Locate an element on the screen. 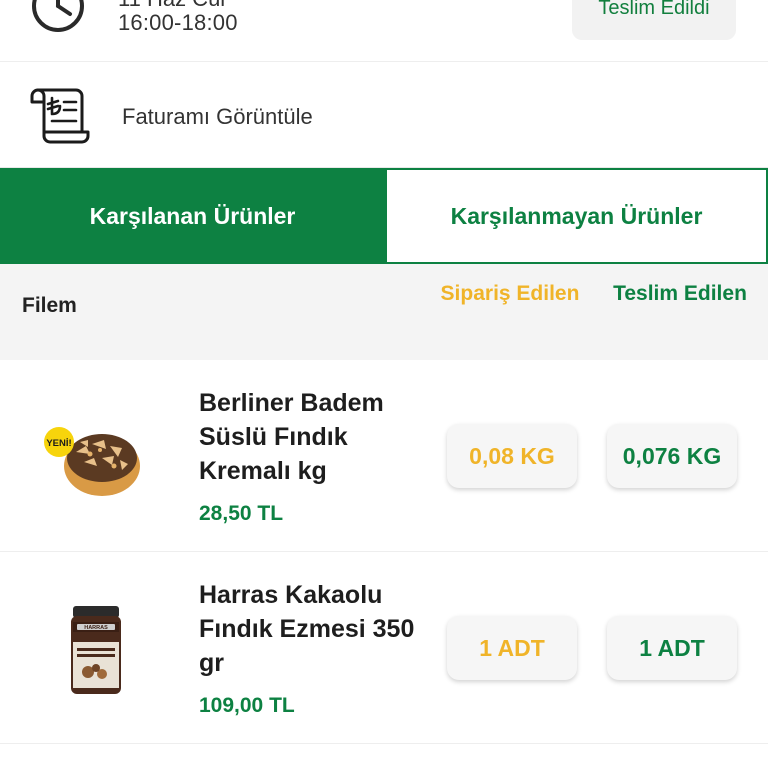 The width and height of the screenshot is (768, 768). delivered-column-header: Teslim Edilen is located at coordinates (680, 293).